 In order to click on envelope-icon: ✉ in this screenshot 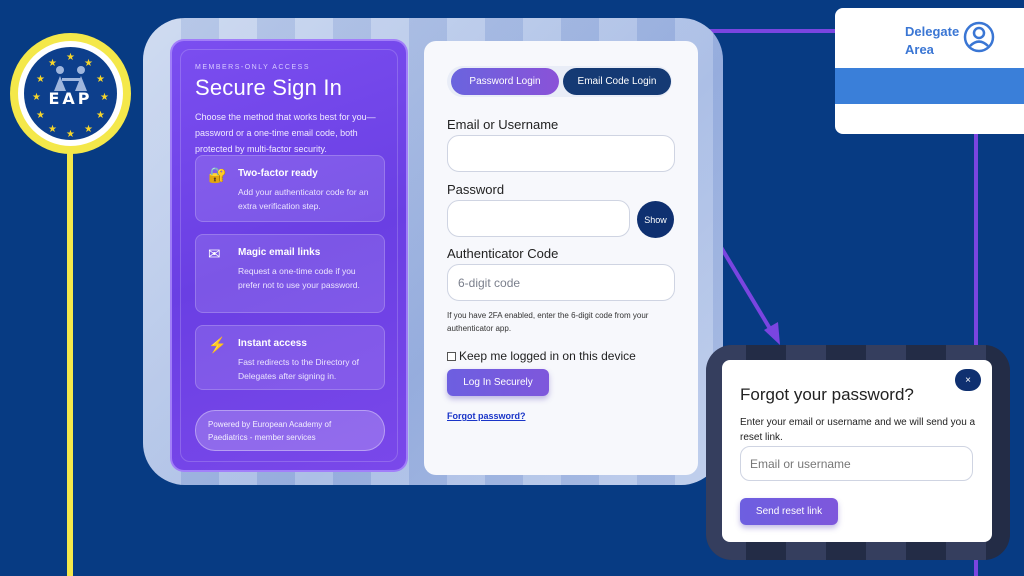, I will do `click(214, 254)`.